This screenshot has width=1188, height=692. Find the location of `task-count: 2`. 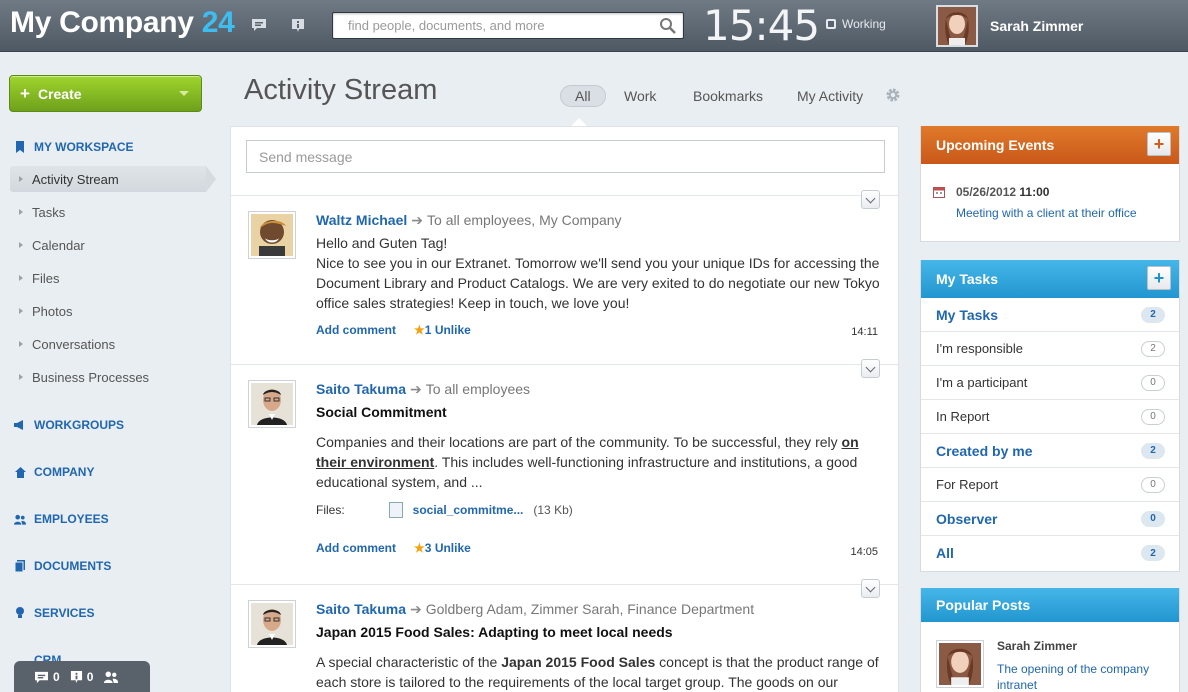

task-count: 2 is located at coordinates (1153, 553).